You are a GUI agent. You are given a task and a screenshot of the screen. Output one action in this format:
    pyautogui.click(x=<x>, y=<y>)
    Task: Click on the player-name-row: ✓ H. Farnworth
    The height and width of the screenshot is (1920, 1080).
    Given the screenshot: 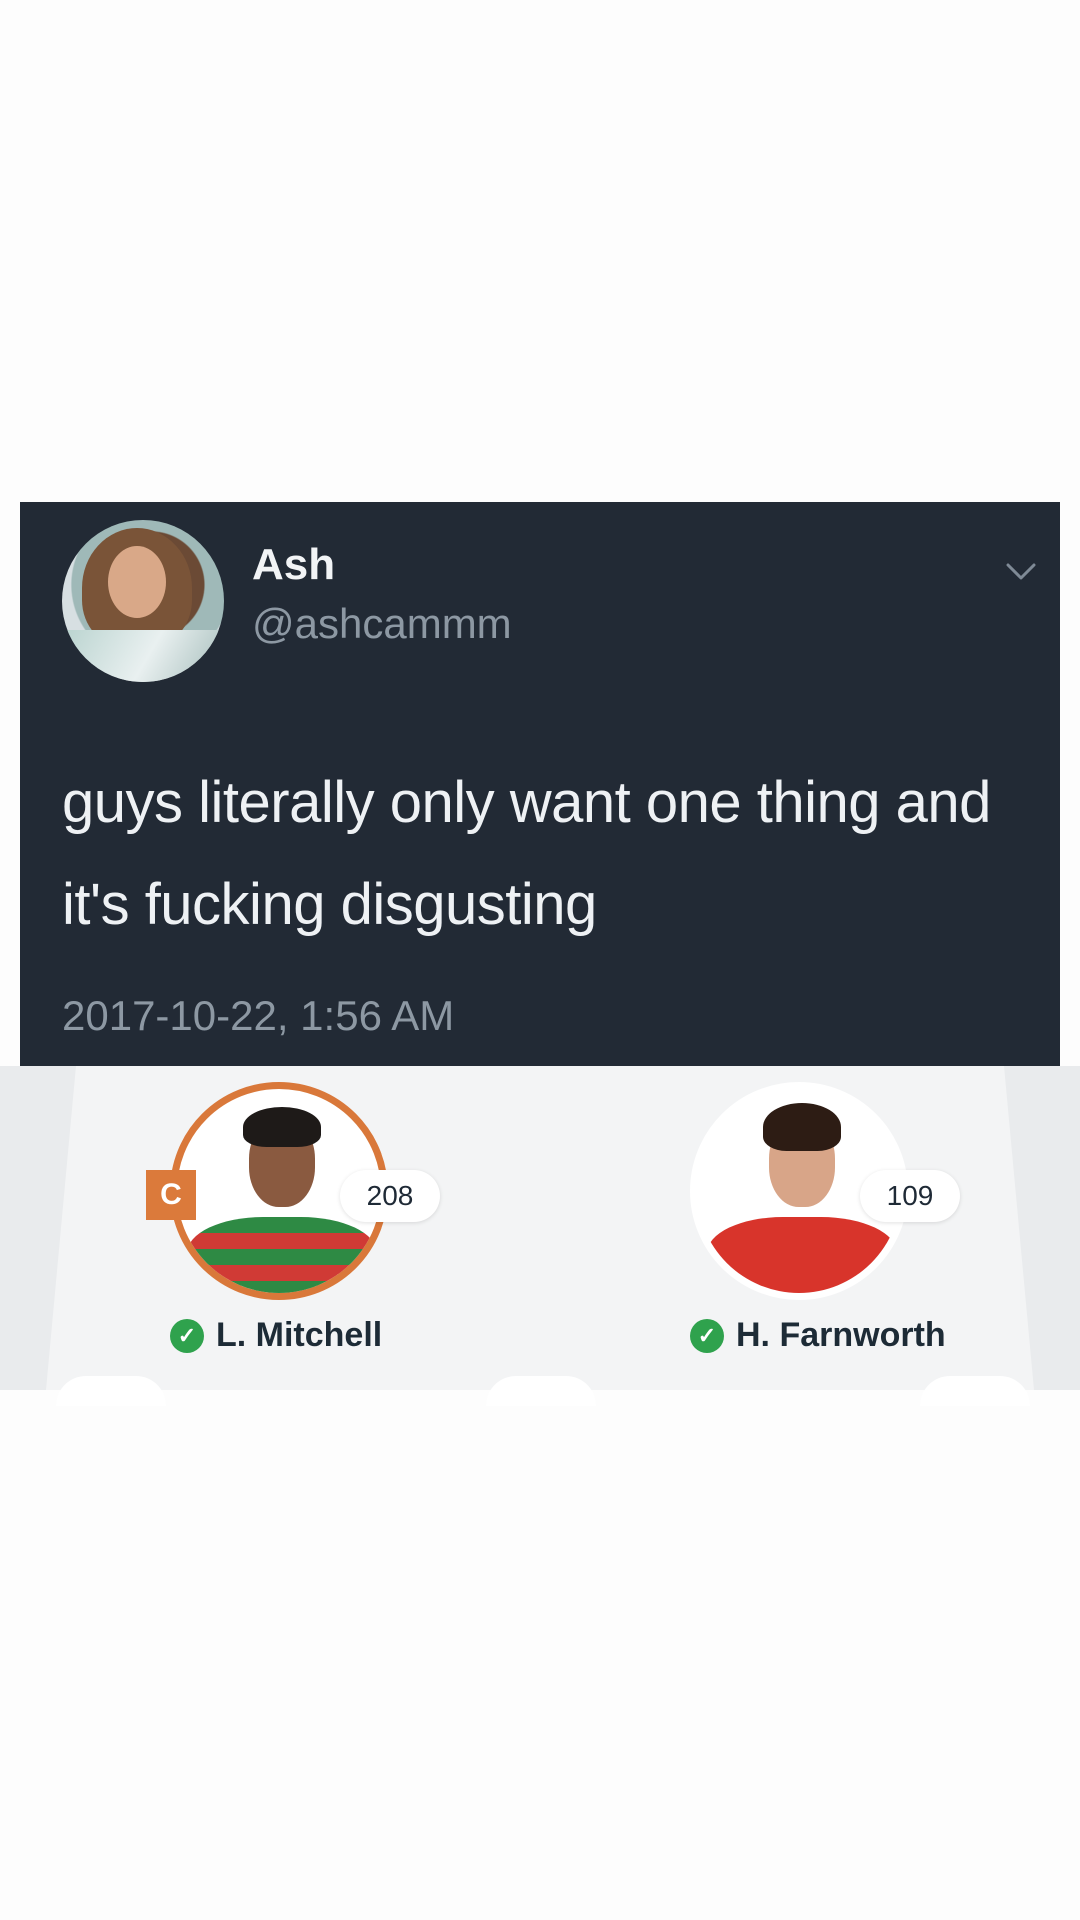 What is the action you would take?
    pyautogui.click(x=818, y=1335)
    